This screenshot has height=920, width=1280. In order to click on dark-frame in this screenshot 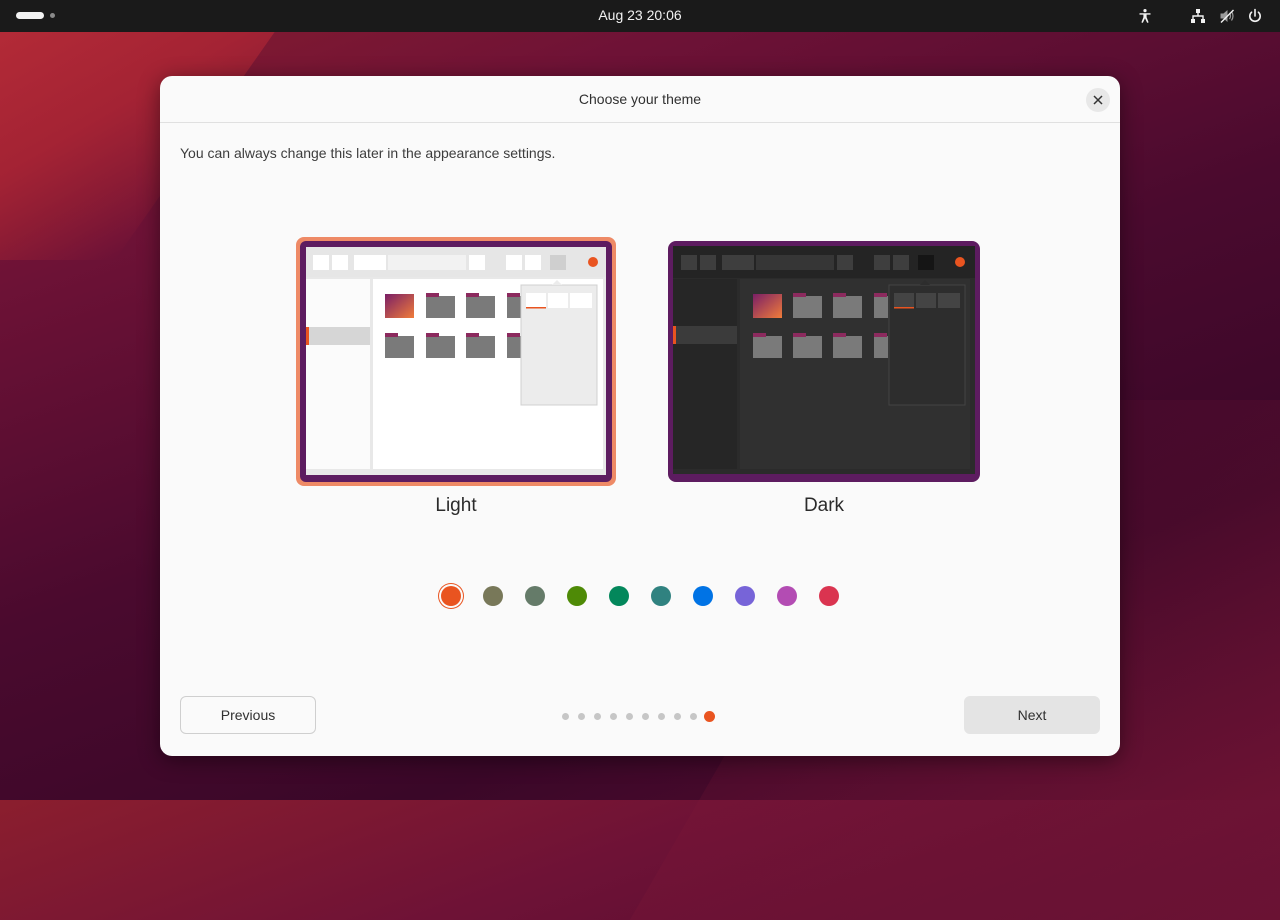, I will do `click(824, 361)`.